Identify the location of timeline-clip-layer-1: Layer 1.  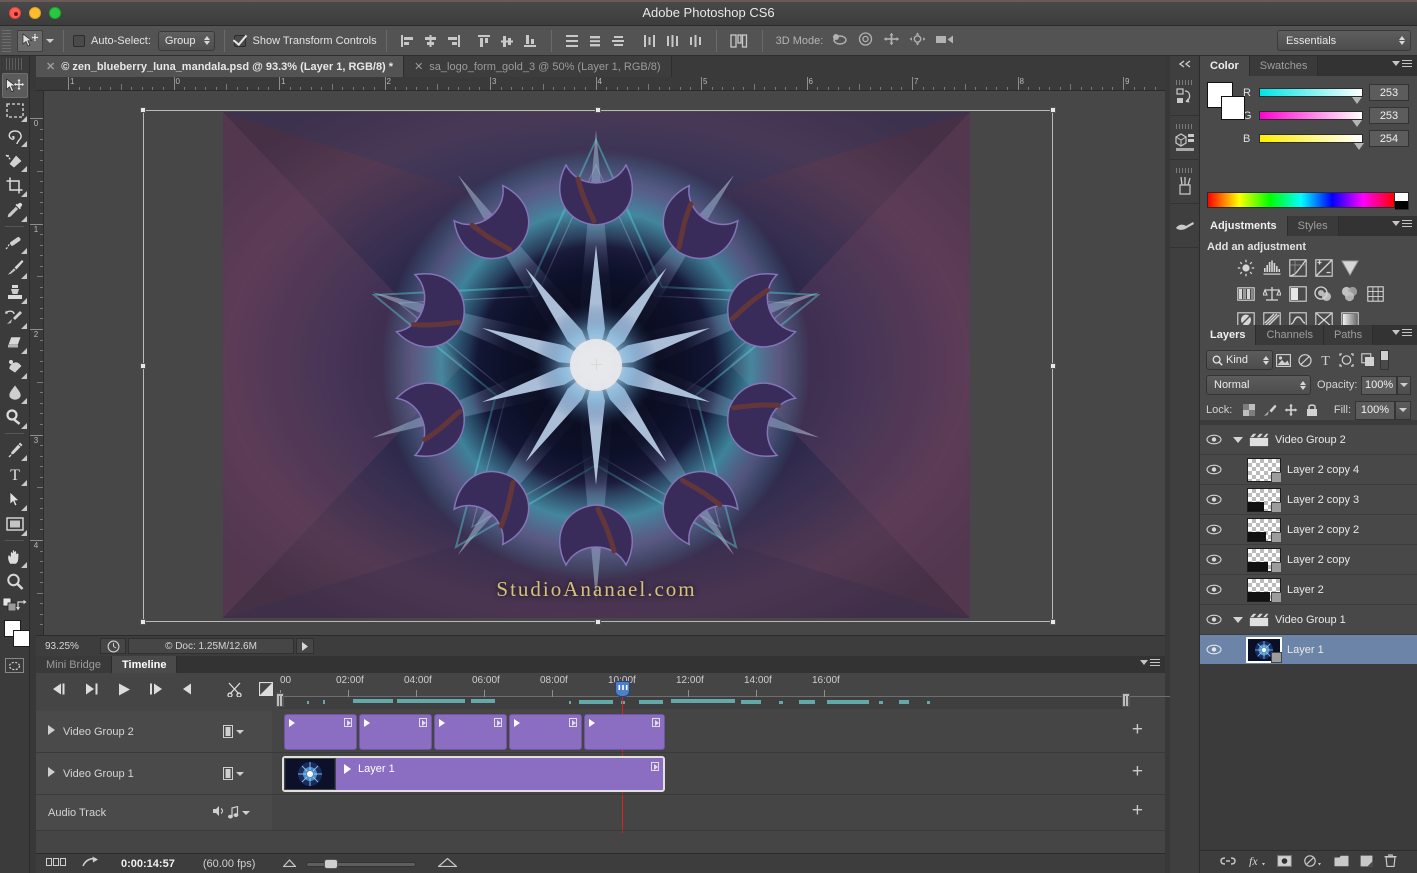
(473, 774).